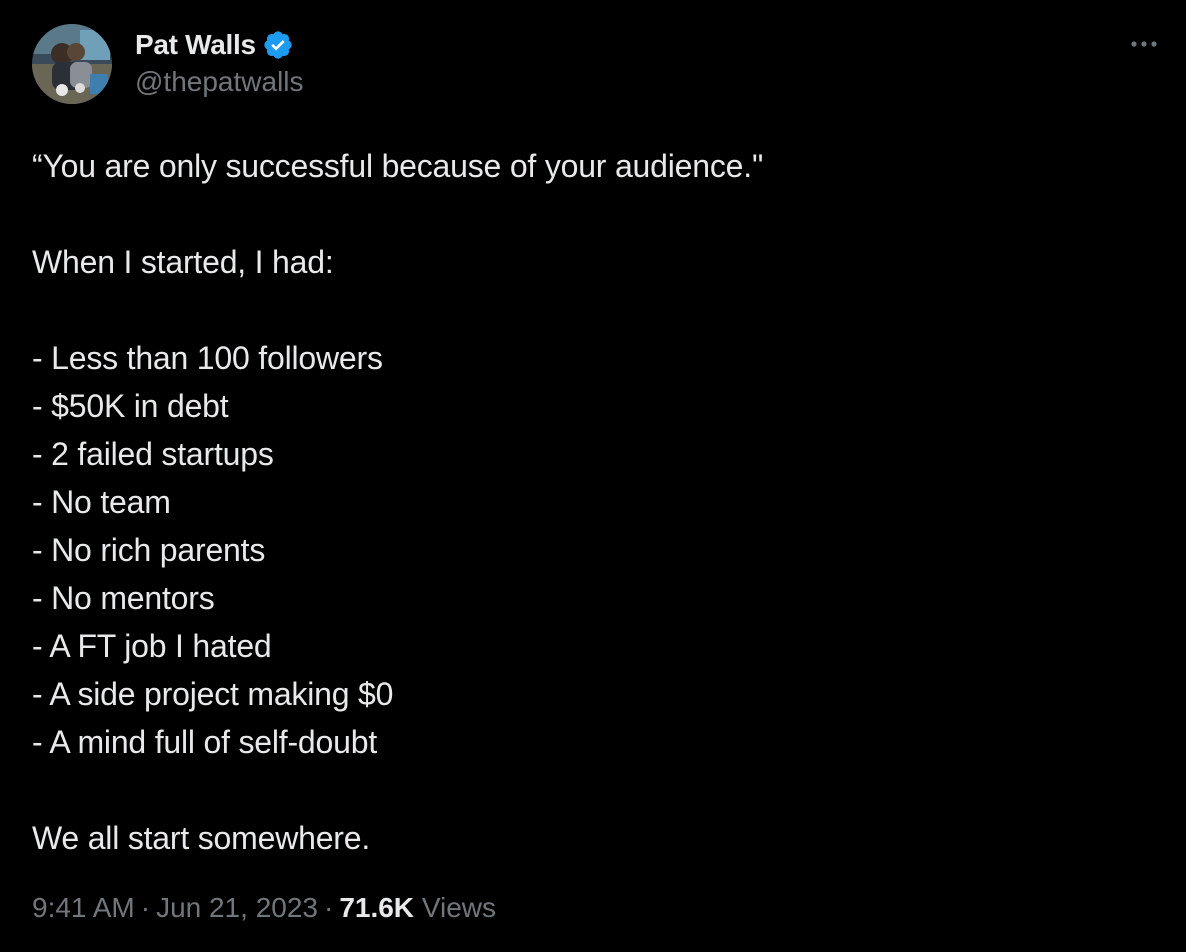 The width and height of the screenshot is (1186, 952). Describe the element at coordinates (83, 908) in the screenshot. I see `tweet-time: 9:41 AM` at that location.